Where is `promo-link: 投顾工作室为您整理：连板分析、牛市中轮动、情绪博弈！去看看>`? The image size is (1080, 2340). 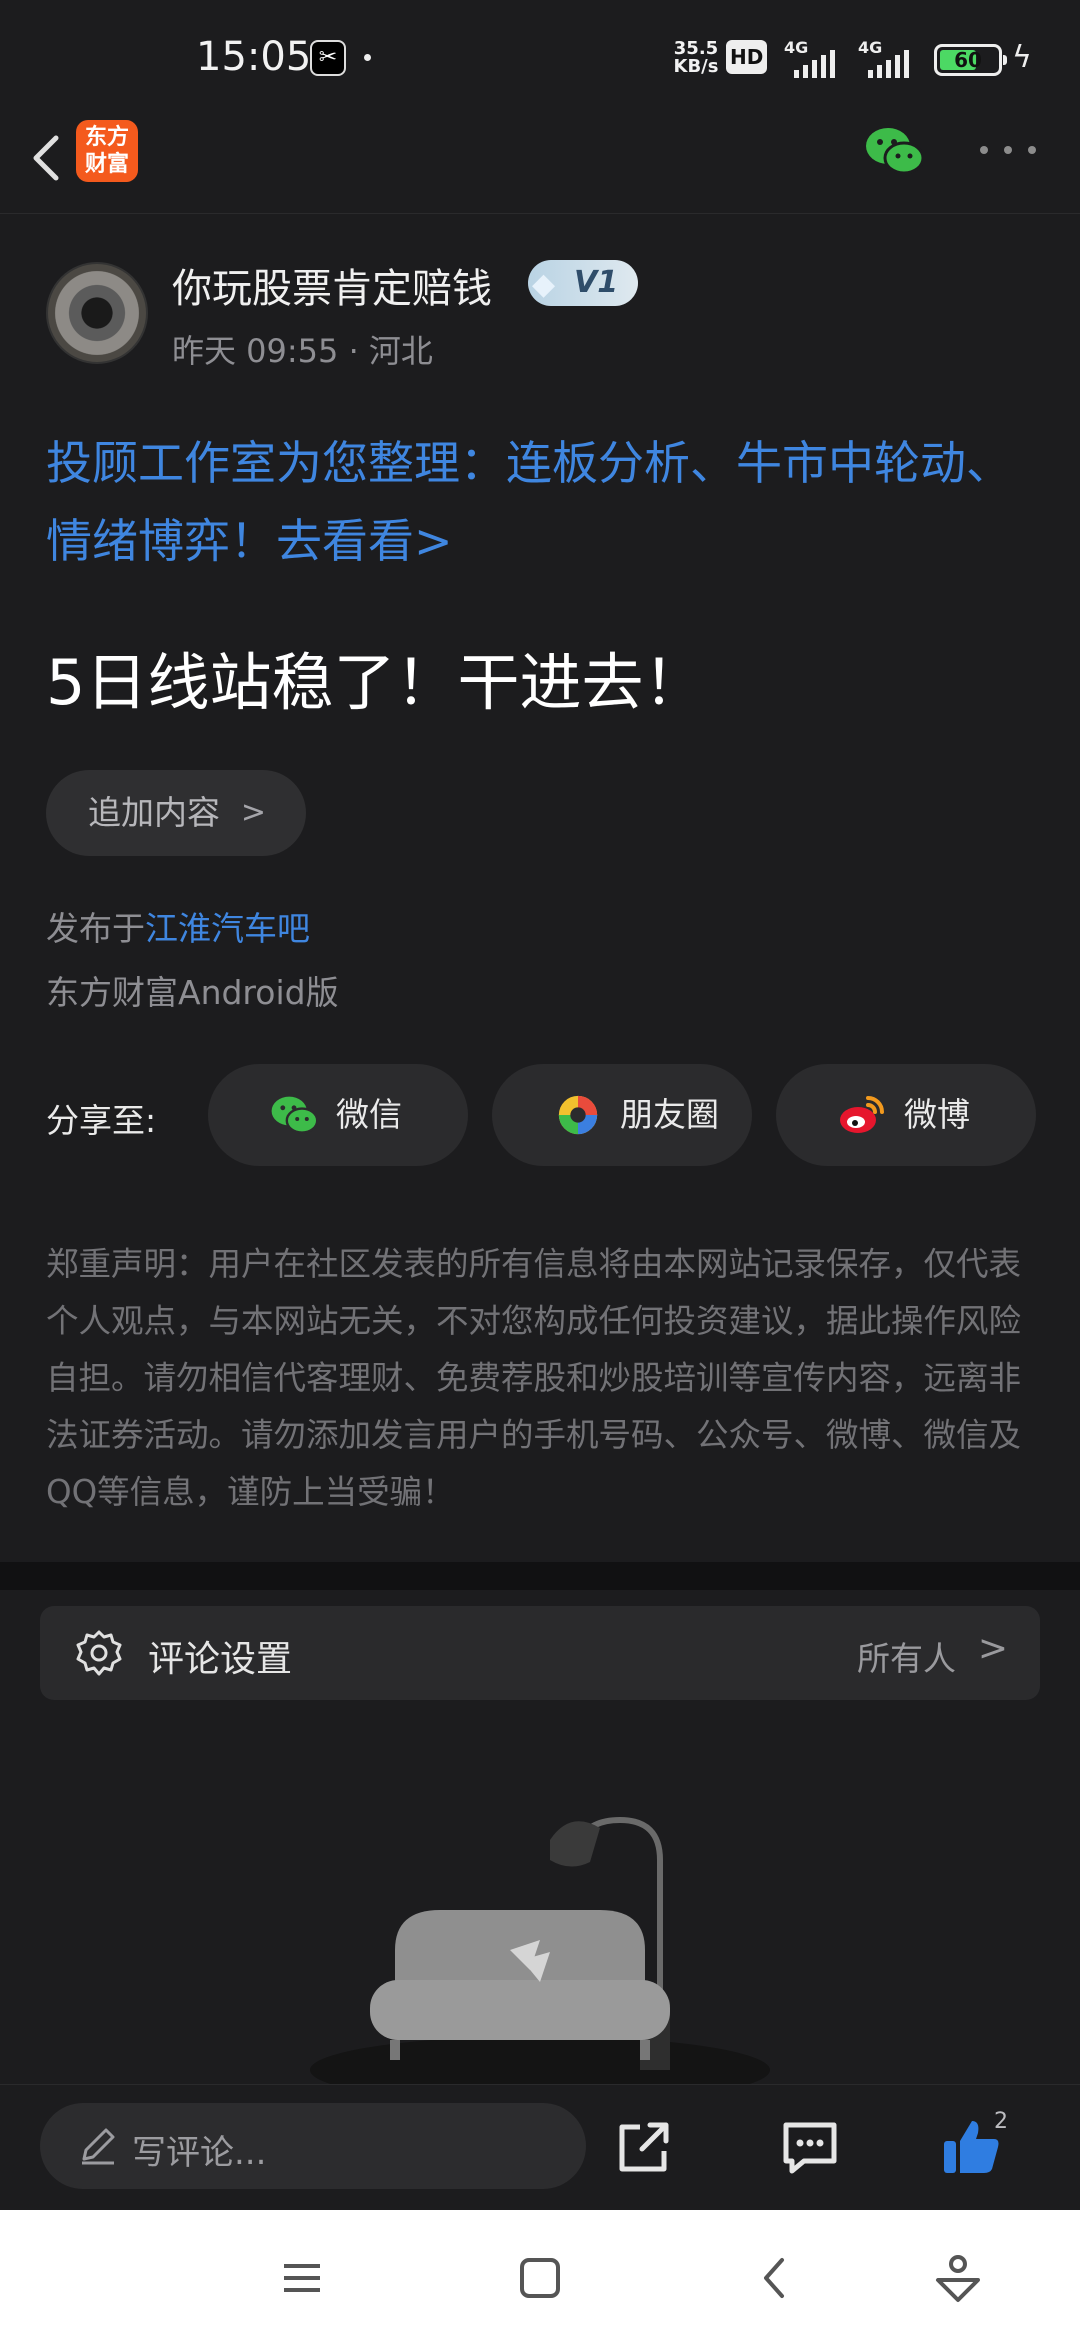 promo-link: 投顾工作室为您整理：连板分析、牛市中轮动、情绪博弈！去看看> is located at coordinates (541, 502).